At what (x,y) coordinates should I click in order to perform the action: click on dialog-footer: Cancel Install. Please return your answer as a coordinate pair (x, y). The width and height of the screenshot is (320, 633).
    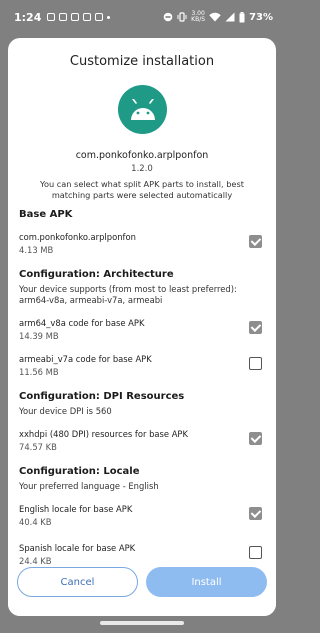
    Looking at the image, I should click on (142, 590).